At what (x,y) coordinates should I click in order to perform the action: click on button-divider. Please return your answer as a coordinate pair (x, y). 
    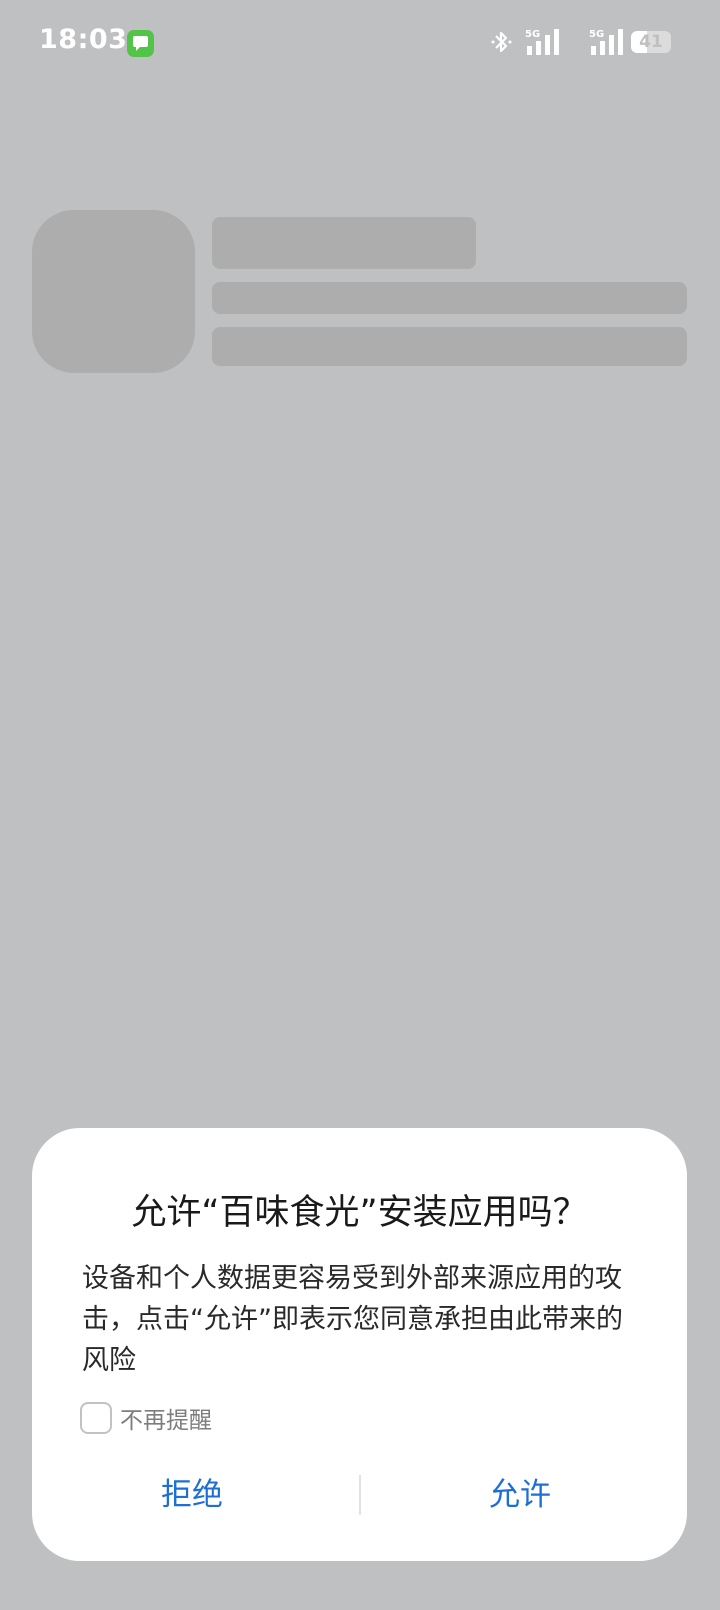
    Looking at the image, I should click on (360, 1495).